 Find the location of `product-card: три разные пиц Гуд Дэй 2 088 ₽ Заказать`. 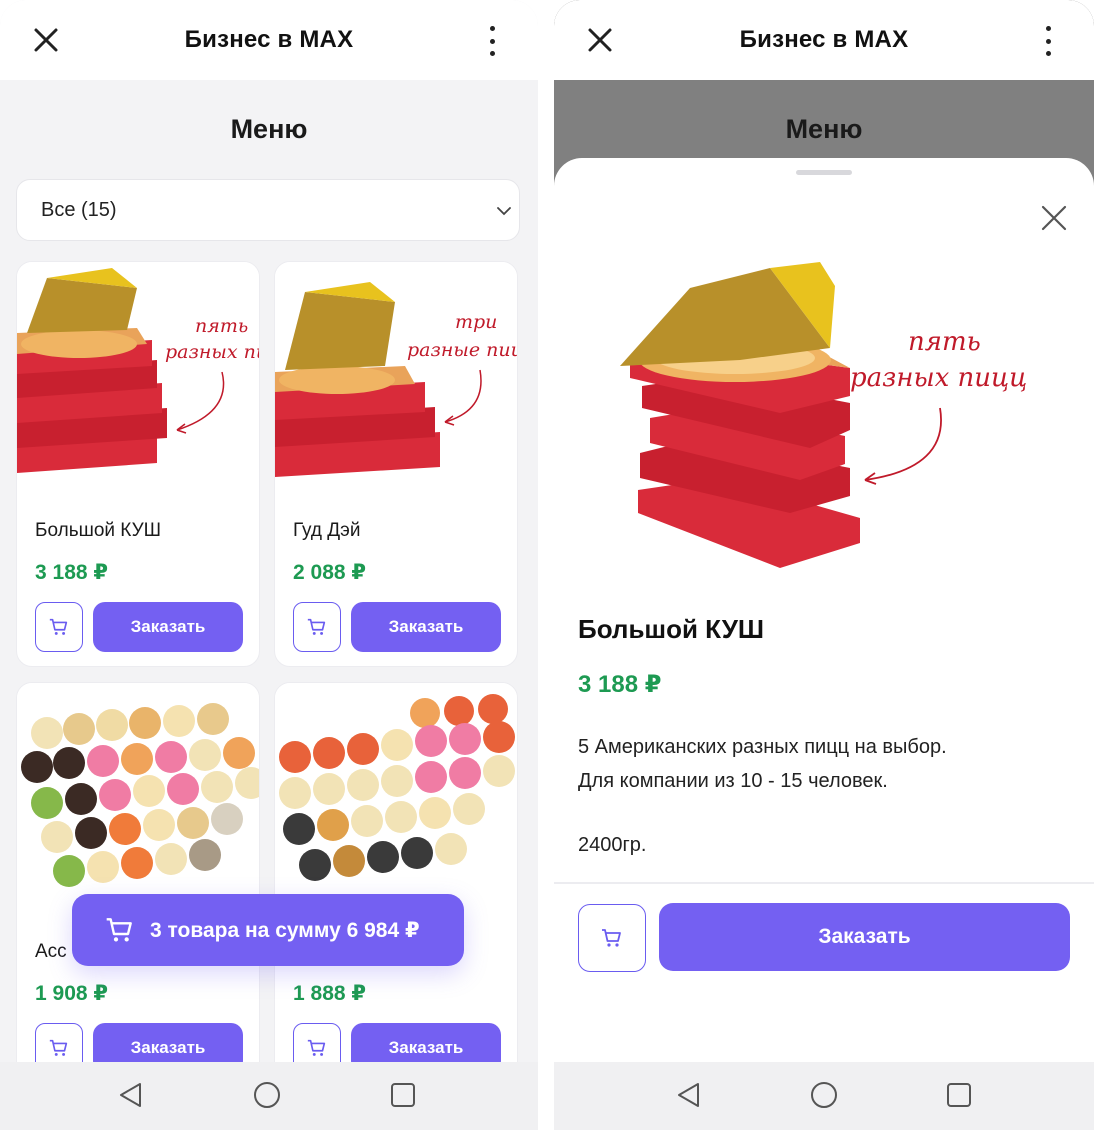

product-card: три разные пиц Гуд Дэй 2 088 ₽ Заказать is located at coordinates (396, 464).